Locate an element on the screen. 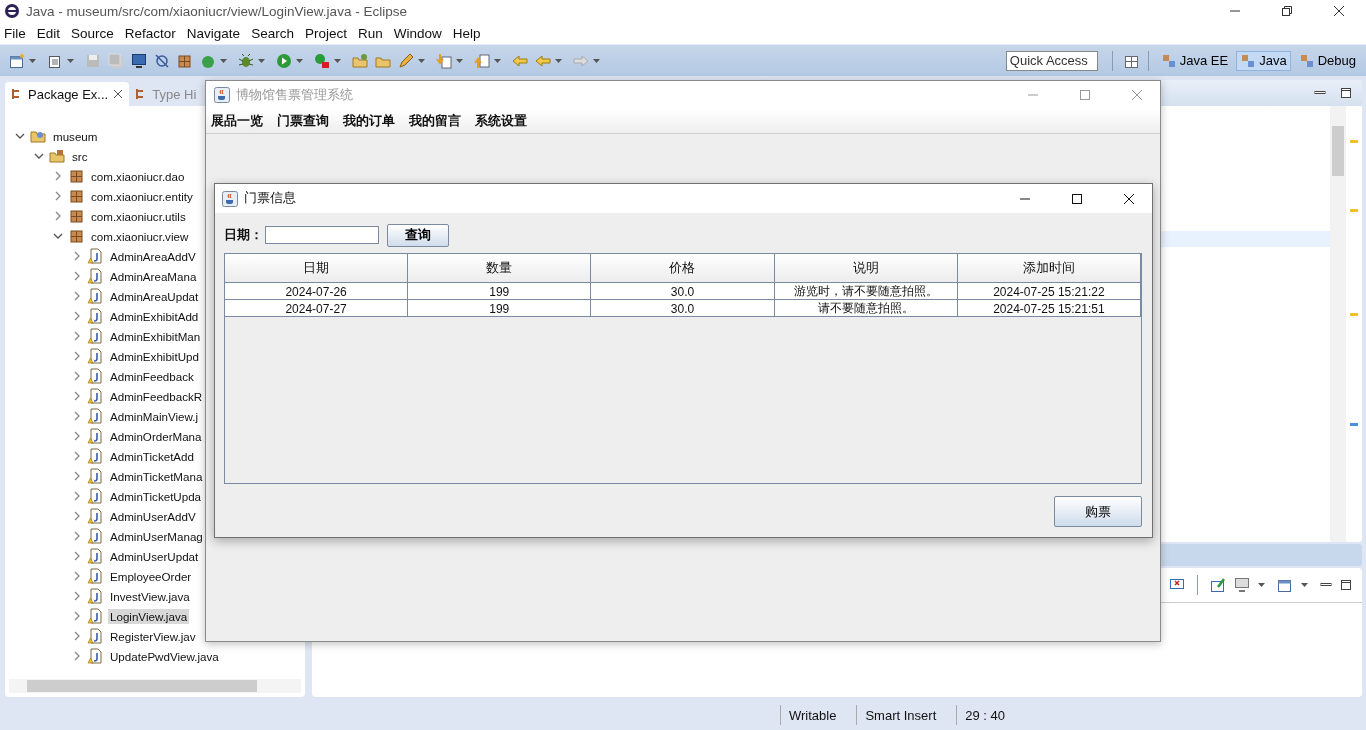 Image resolution: width=1366 pixels, height=730 pixels. pencil-icon is located at coordinates (406, 60).